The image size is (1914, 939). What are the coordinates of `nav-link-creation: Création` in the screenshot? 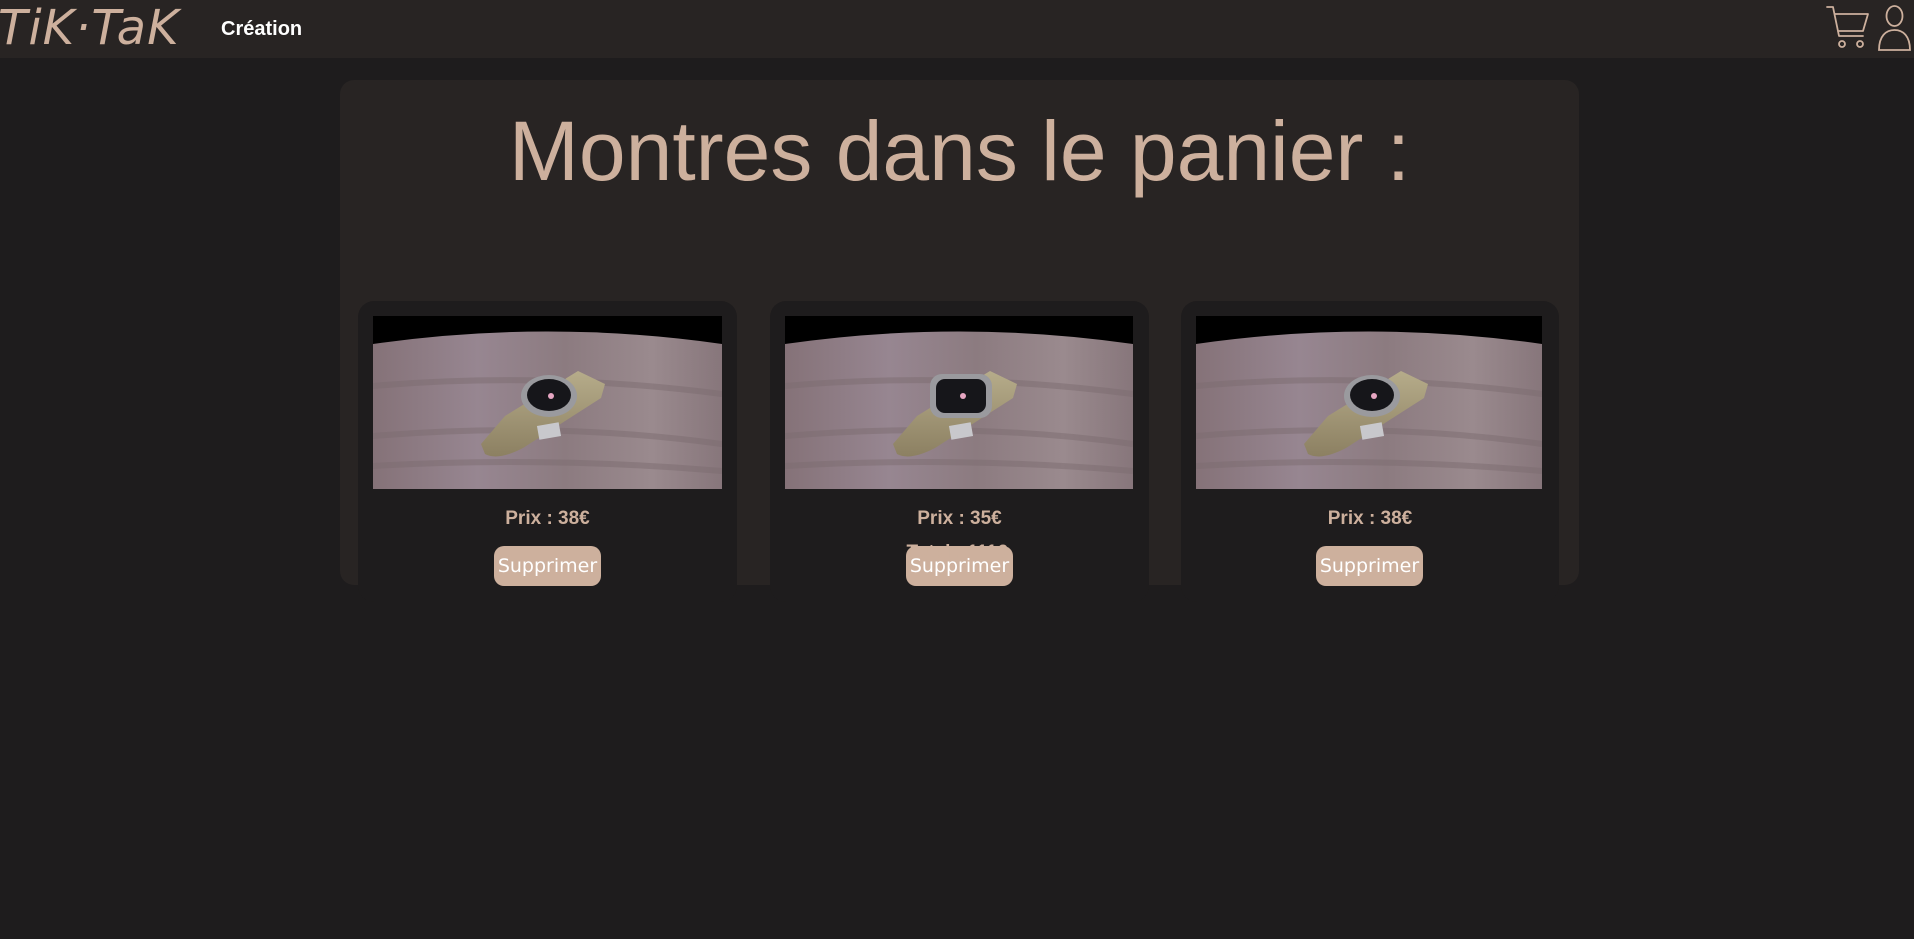 It's located at (261, 29).